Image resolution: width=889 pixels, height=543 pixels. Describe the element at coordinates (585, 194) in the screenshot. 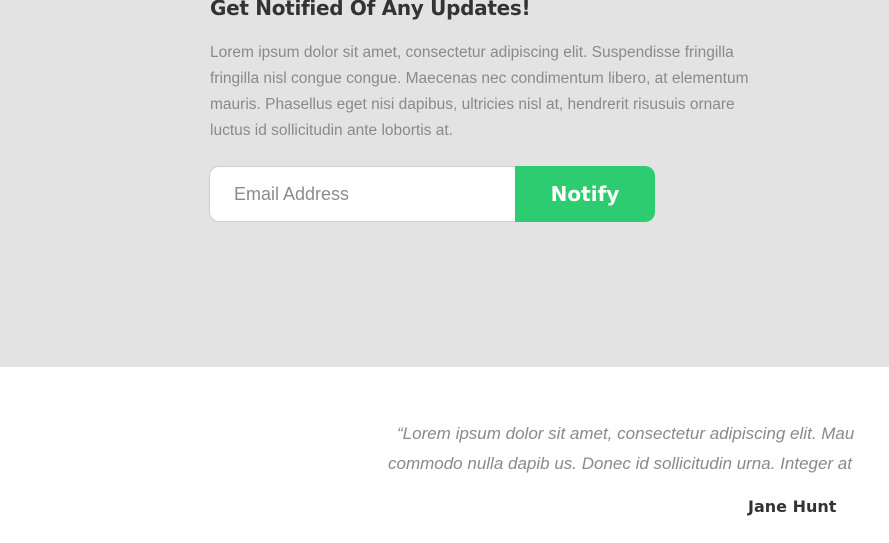

I see `notify-button: Notify` at that location.